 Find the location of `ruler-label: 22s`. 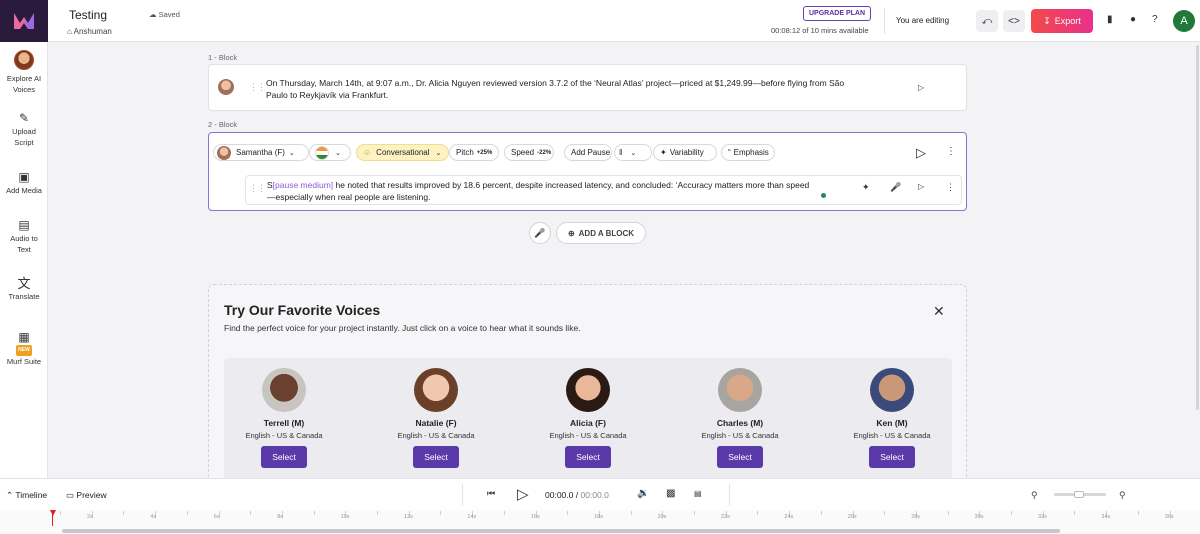

ruler-label: 22s is located at coordinates (725, 517).